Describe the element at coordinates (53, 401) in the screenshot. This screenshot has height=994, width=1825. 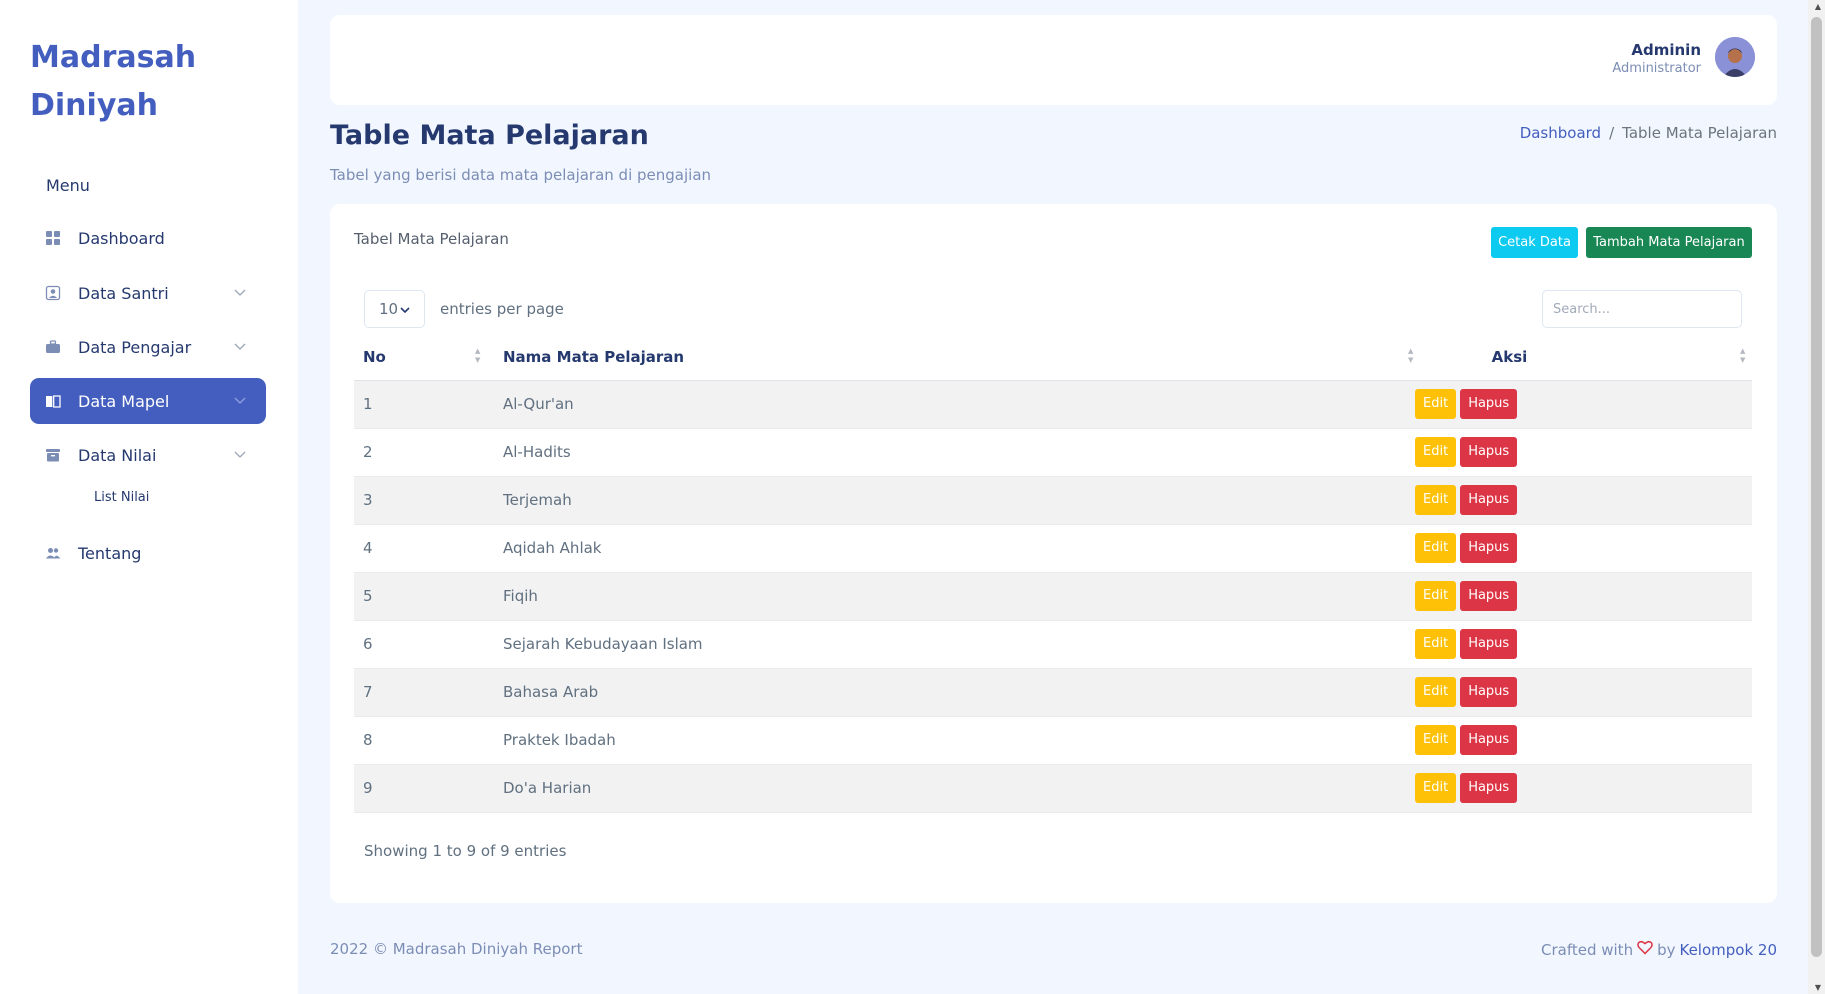
I see `book-icon` at that location.